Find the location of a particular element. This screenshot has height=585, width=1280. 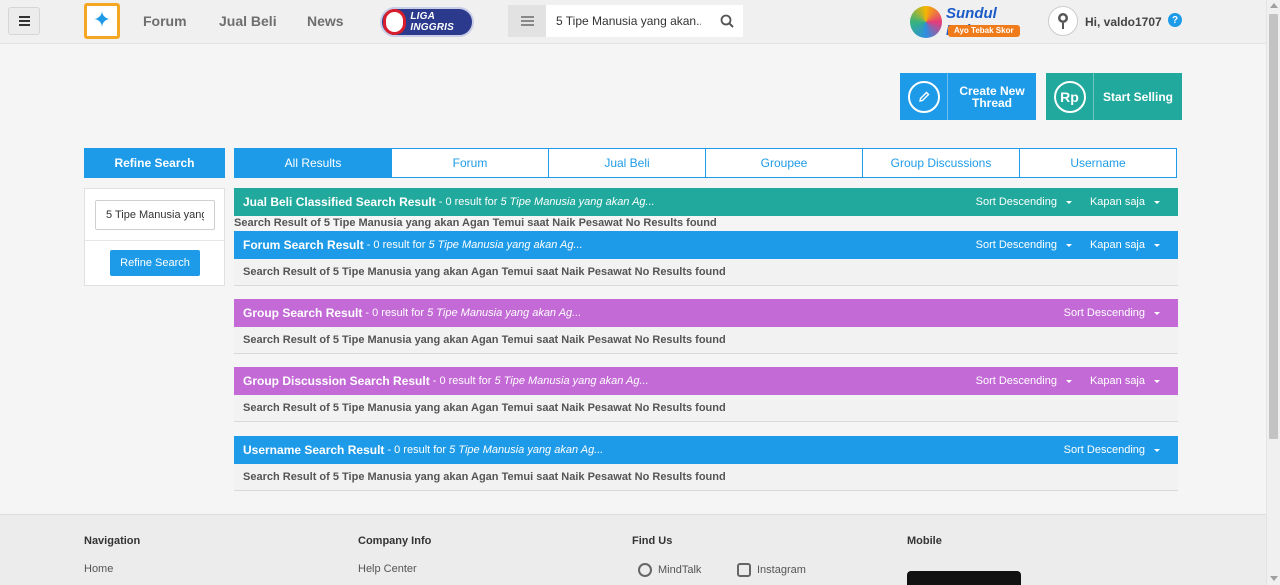

instagram-label: Instagram is located at coordinates (781, 570).